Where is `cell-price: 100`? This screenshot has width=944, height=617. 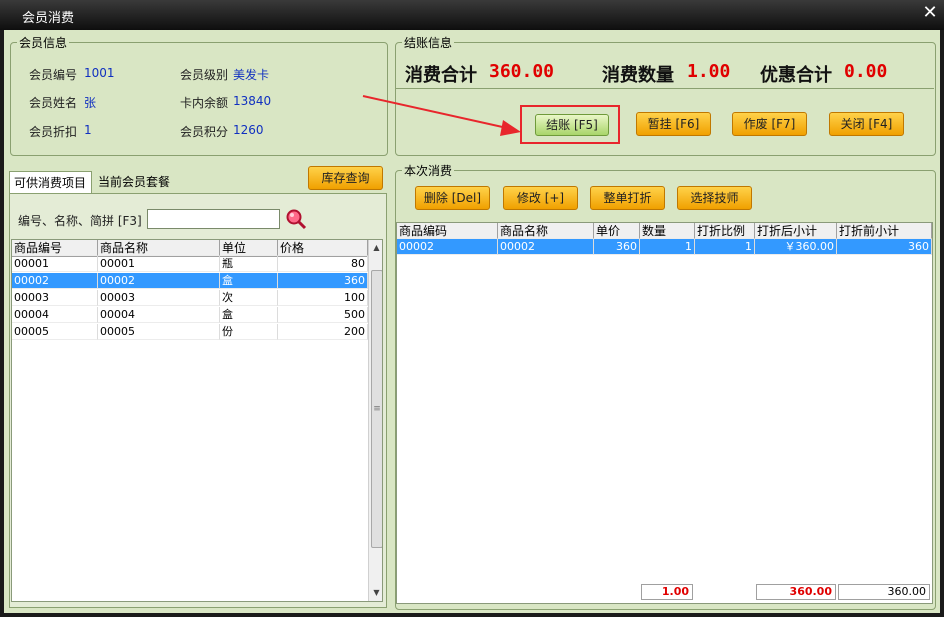 cell-price: 100 is located at coordinates (323, 298).